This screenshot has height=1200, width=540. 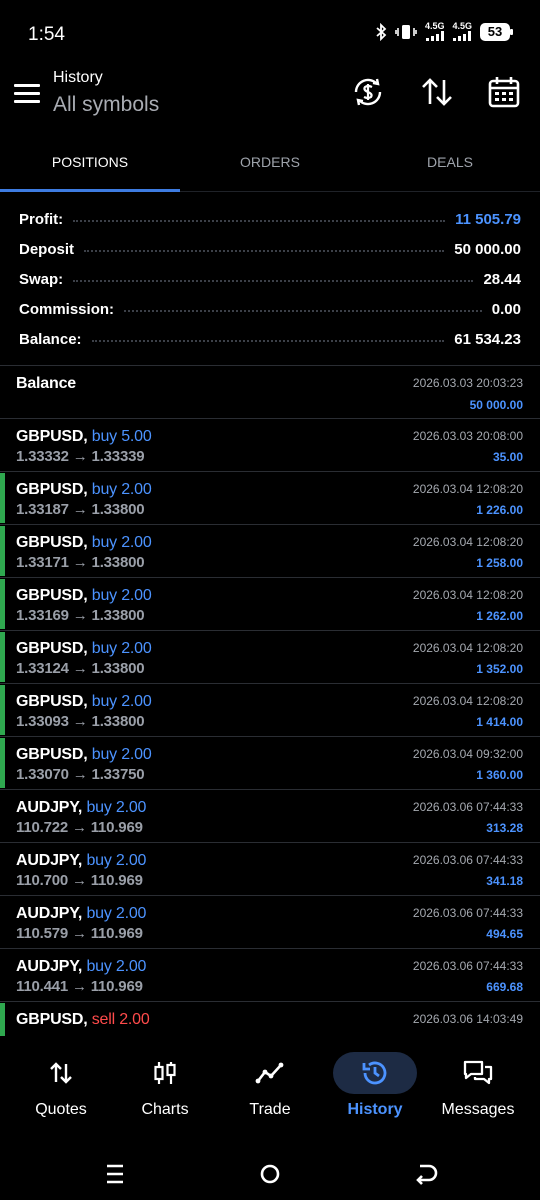 I want to click on tab-positions: POSITIONS, so click(x=90, y=166).